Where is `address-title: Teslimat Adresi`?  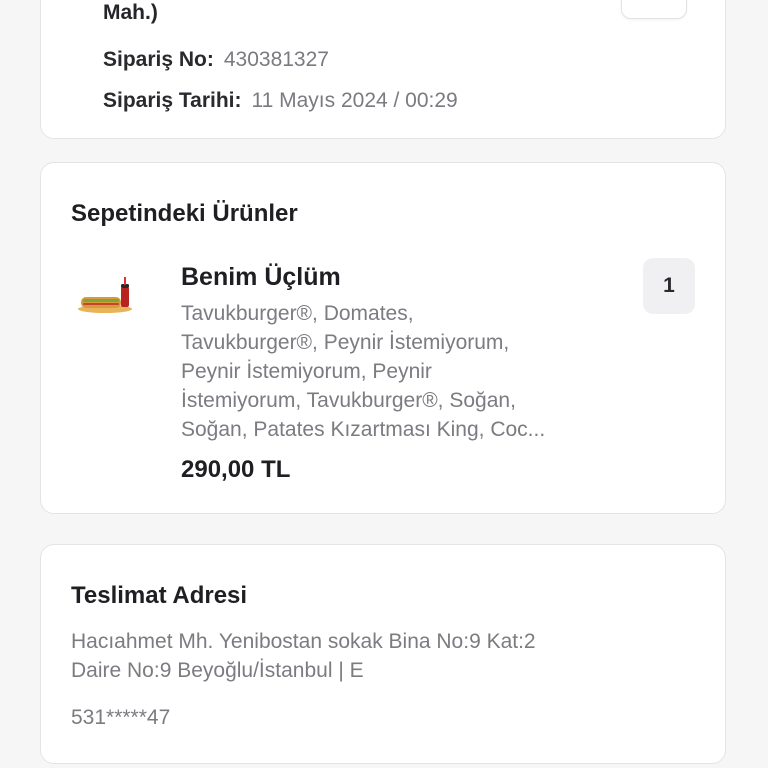
address-title: Teslimat Adresi is located at coordinates (159, 595).